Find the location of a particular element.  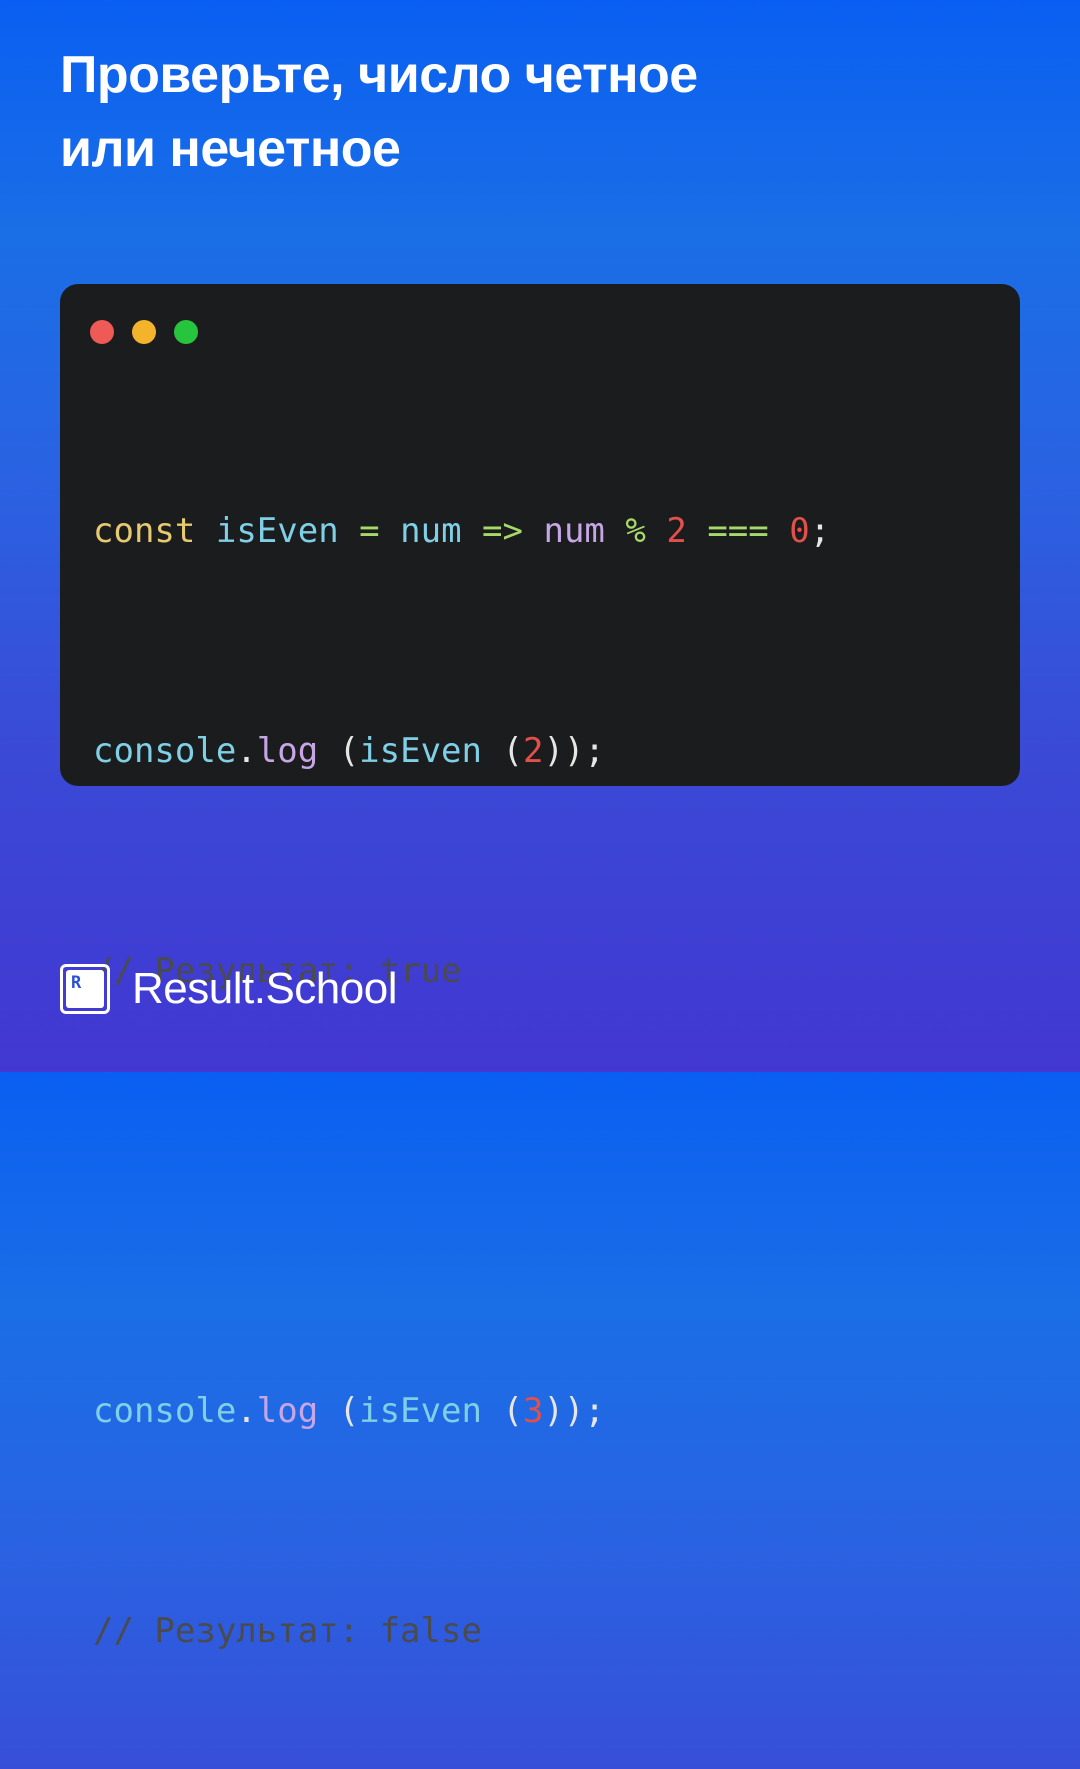

param-num: num is located at coordinates (431, 531).